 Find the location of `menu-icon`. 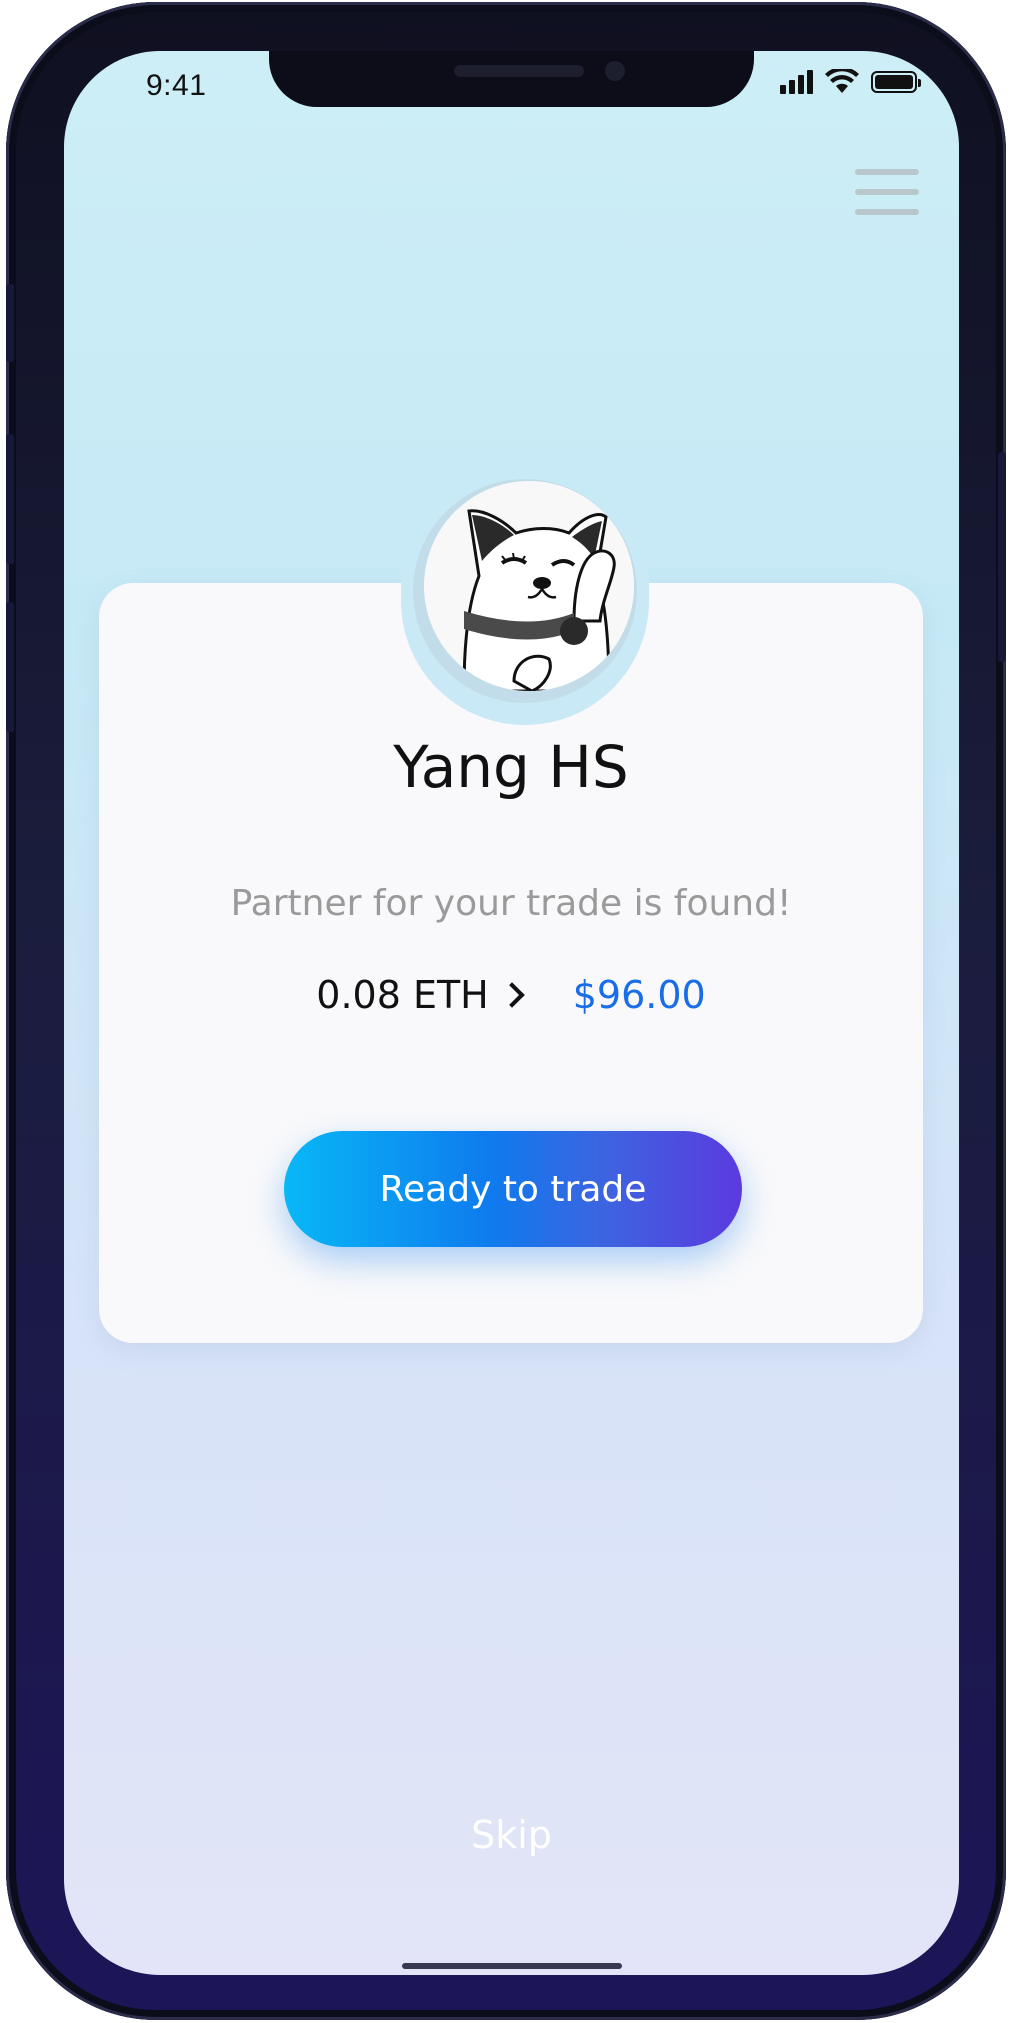

menu-icon is located at coordinates (887, 192).